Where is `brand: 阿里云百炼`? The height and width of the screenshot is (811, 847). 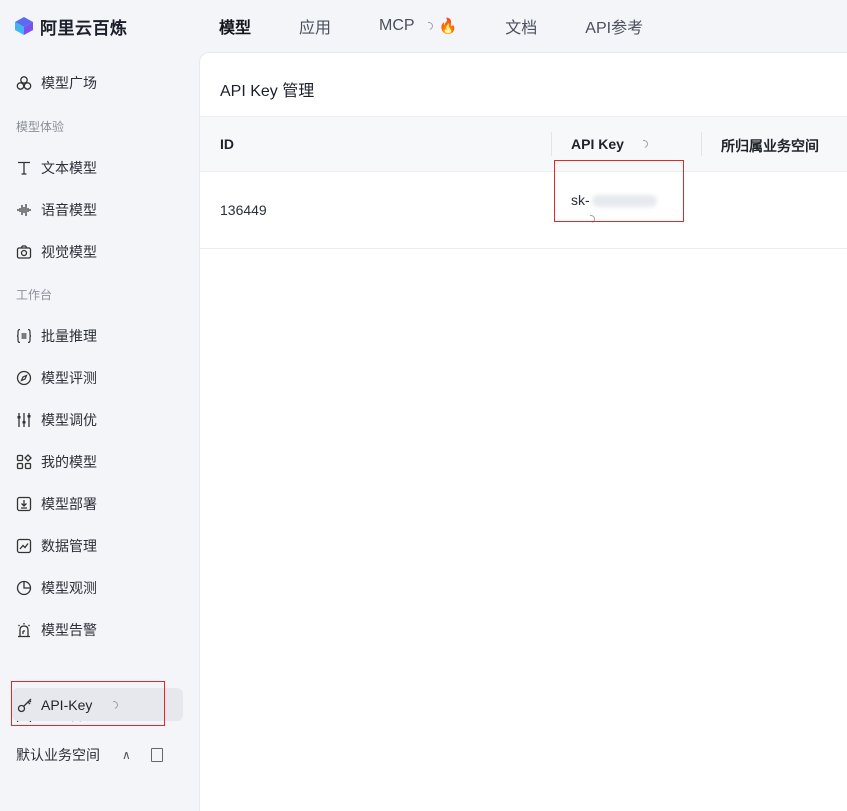
brand: 阿里云百炼 is located at coordinates (116, 26).